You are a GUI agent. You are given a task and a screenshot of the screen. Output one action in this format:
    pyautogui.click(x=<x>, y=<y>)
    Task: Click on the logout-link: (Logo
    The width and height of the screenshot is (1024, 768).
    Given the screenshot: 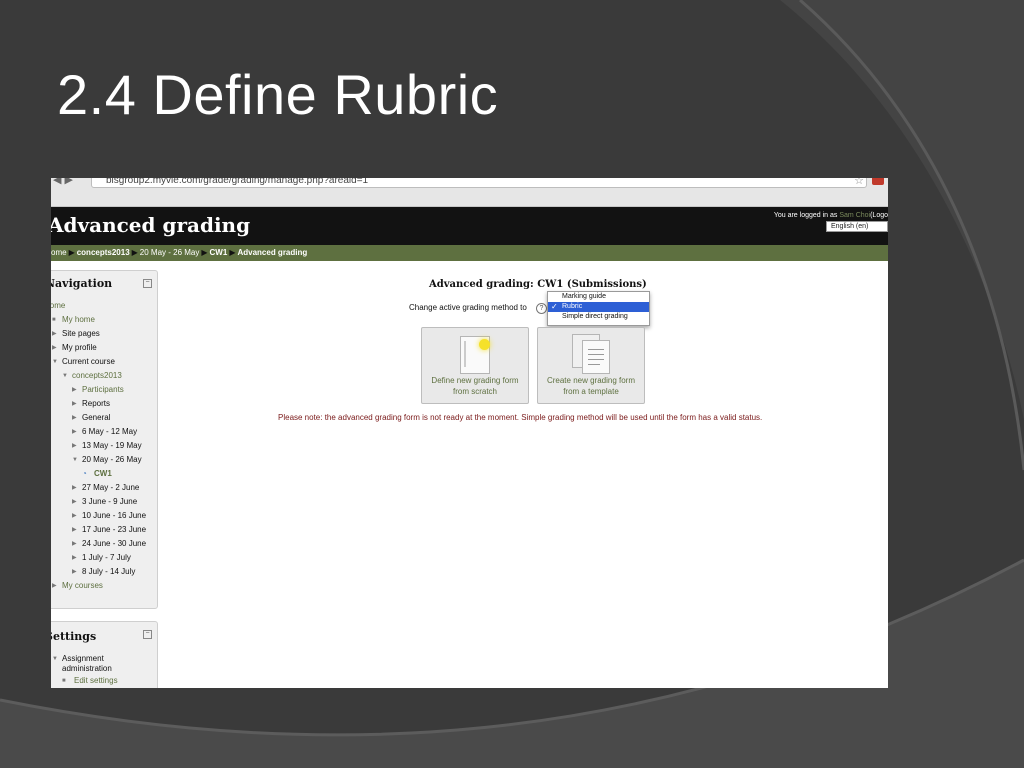 What is the action you would take?
    pyautogui.click(x=879, y=215)
    